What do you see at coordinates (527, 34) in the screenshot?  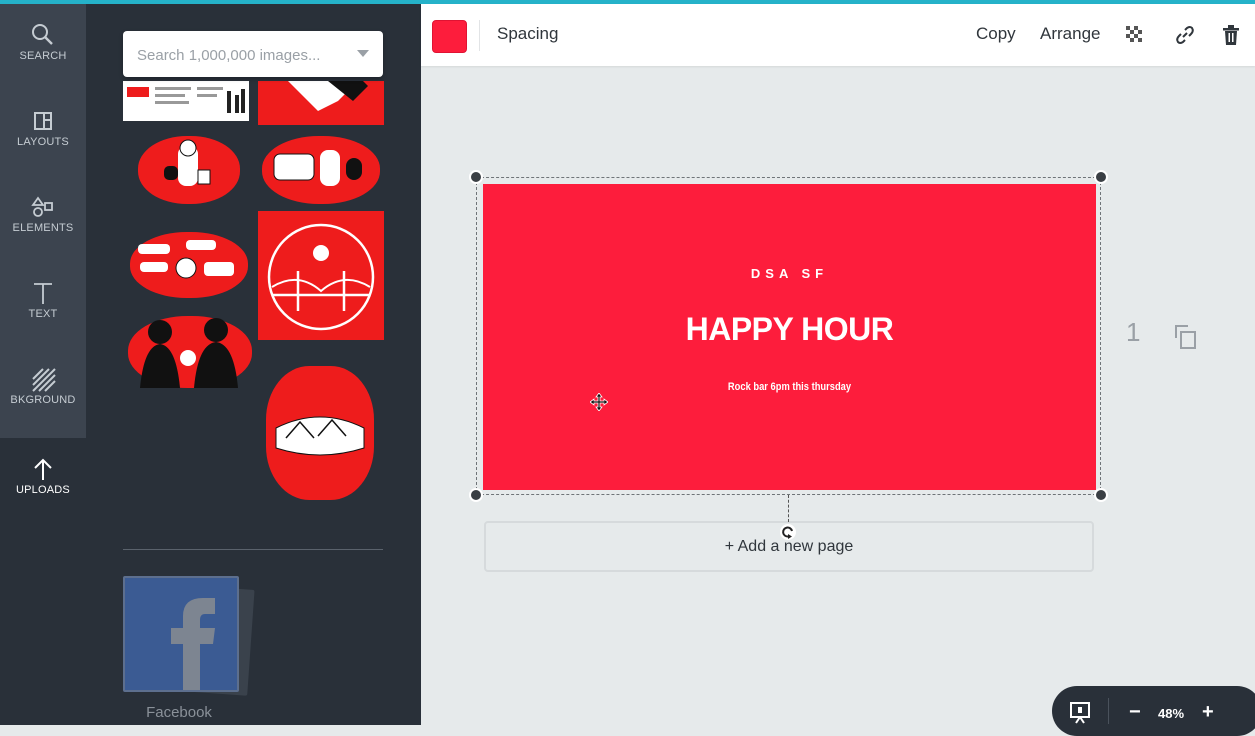 I see `spacing-button: Spacing` at bounding box center [527, 34].